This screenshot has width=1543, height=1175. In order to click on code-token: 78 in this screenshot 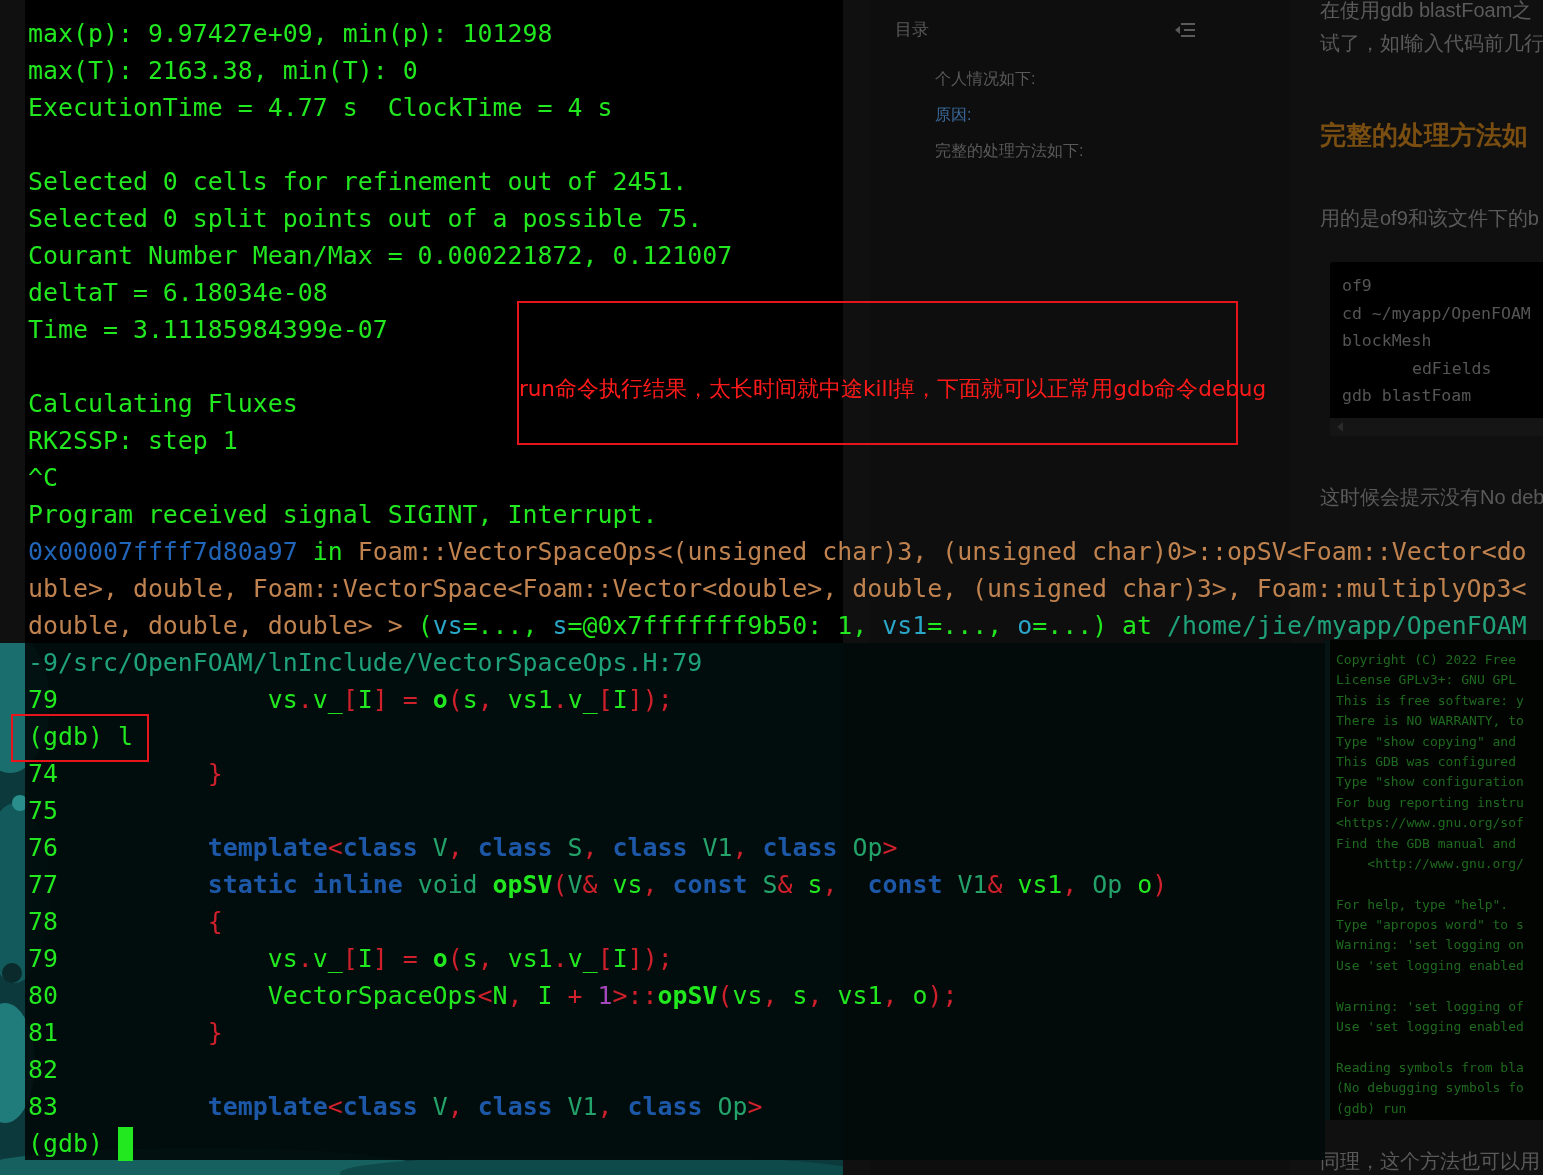, I will do `click(43, 921)`.